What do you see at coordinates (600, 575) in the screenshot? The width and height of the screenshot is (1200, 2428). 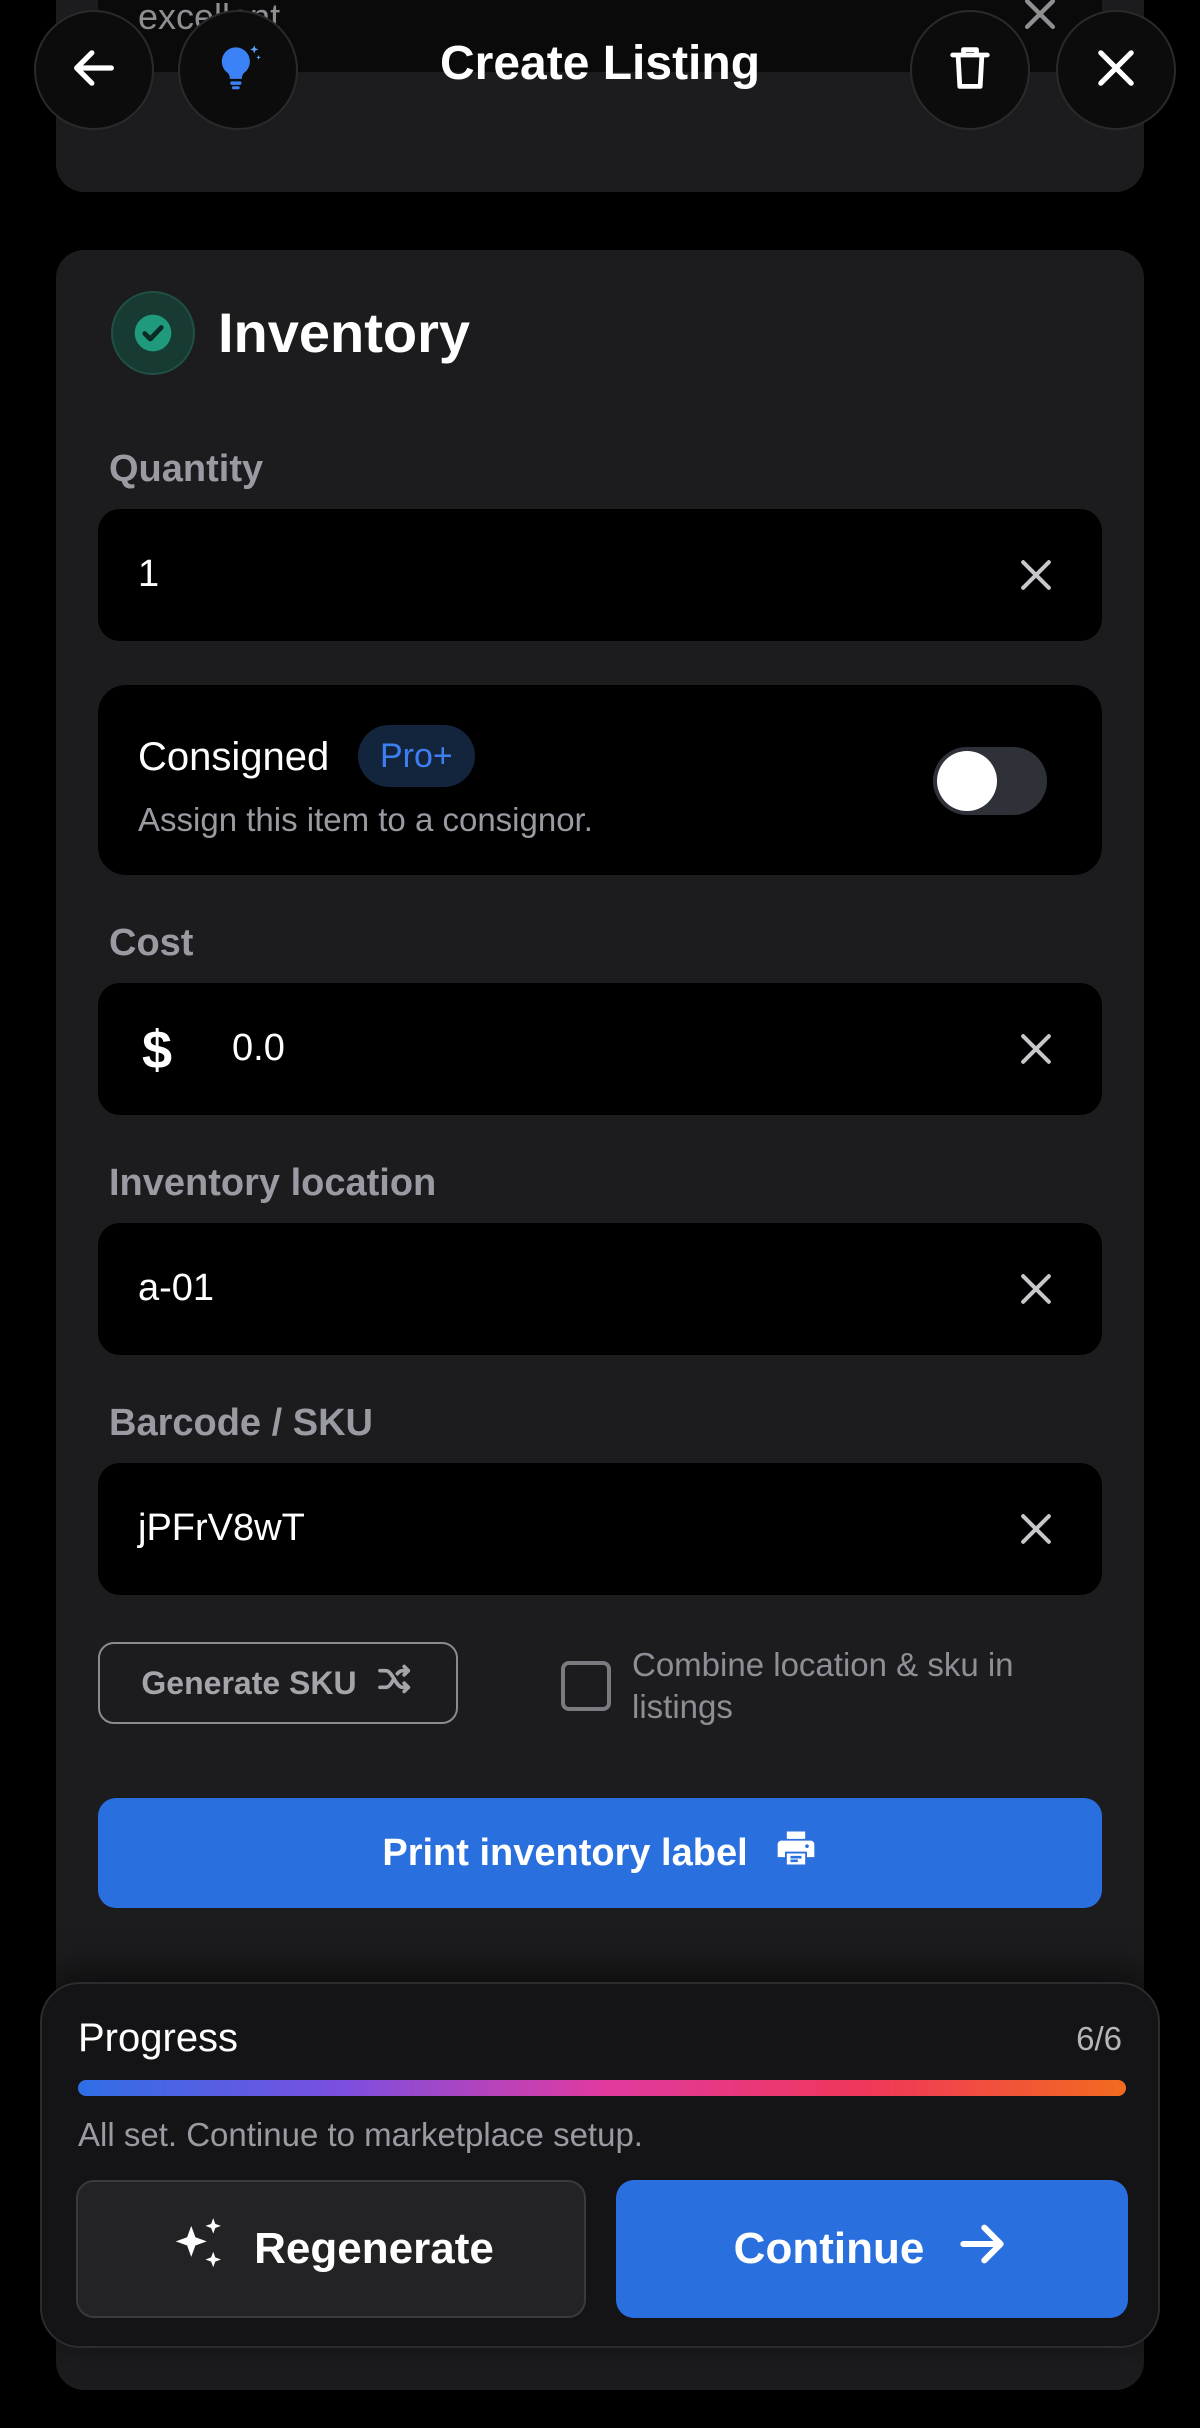 I see `quantity-field: 1` at bounding box center [600, 575].